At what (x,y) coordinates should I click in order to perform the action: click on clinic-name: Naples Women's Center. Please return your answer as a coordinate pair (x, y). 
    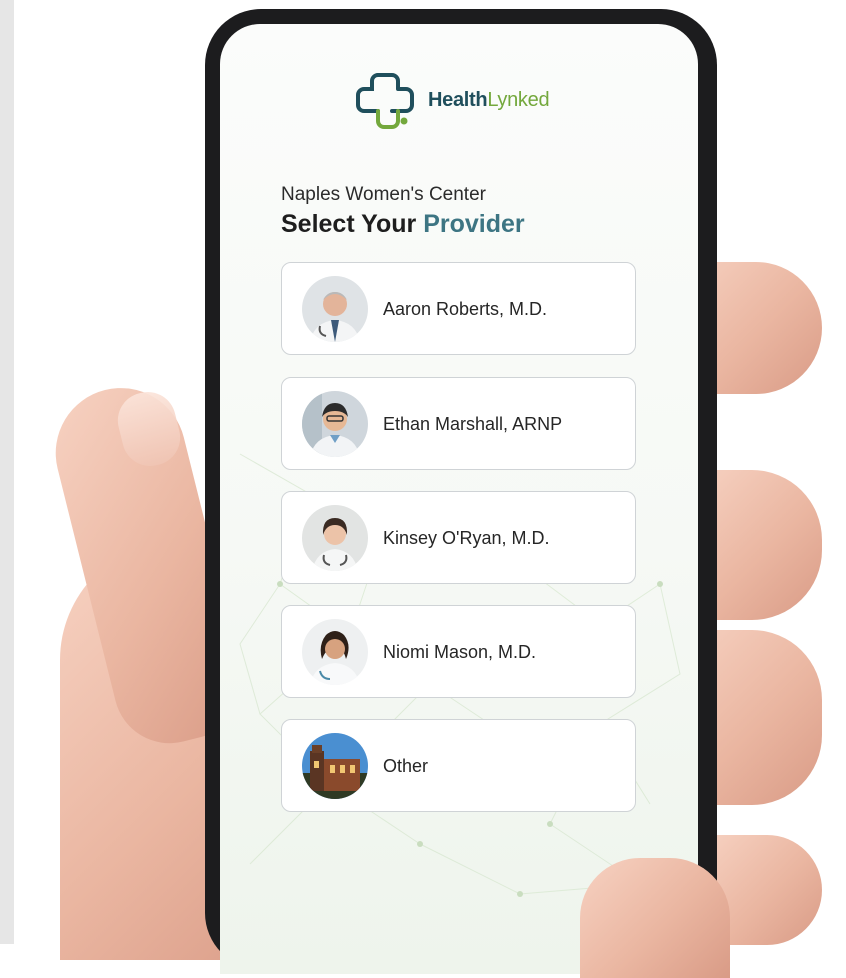
    Looking at the image, I should click on (383, 194).